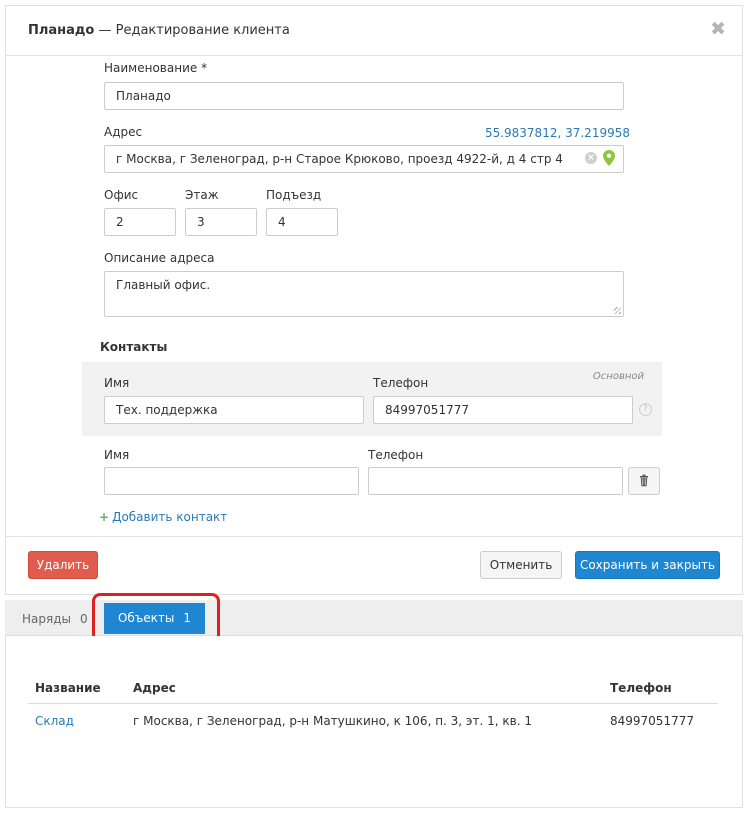 The image size is (750, 814). I want to click on cancel-button: Отменить, so click(521, 565).